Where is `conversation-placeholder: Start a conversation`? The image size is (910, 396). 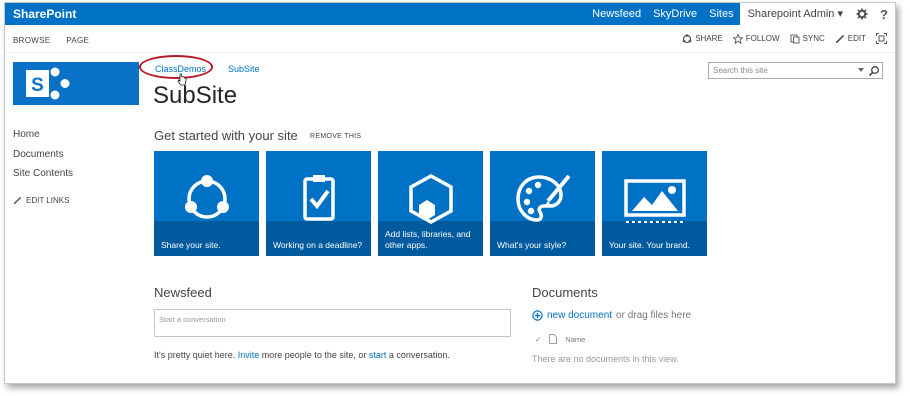 conversation-placeholder: Start a conversation is located at coordinates (192, 319).